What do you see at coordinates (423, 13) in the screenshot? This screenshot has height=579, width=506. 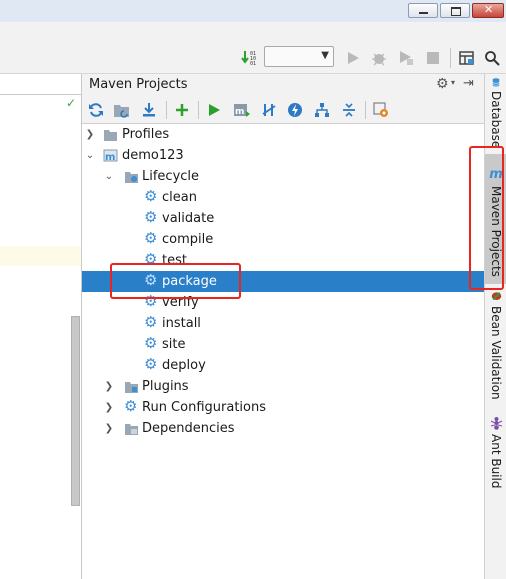 I see `minimize-icon` at bounding box center [423, 13].